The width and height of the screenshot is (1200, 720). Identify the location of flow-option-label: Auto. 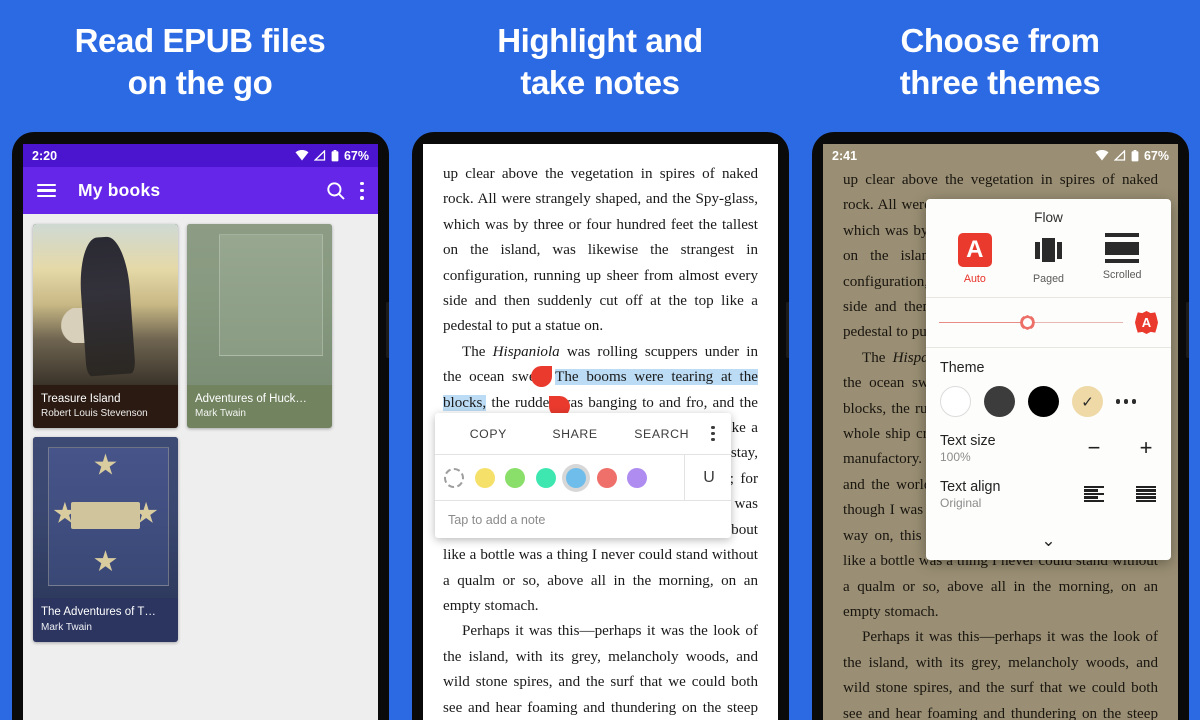
(974, 279).